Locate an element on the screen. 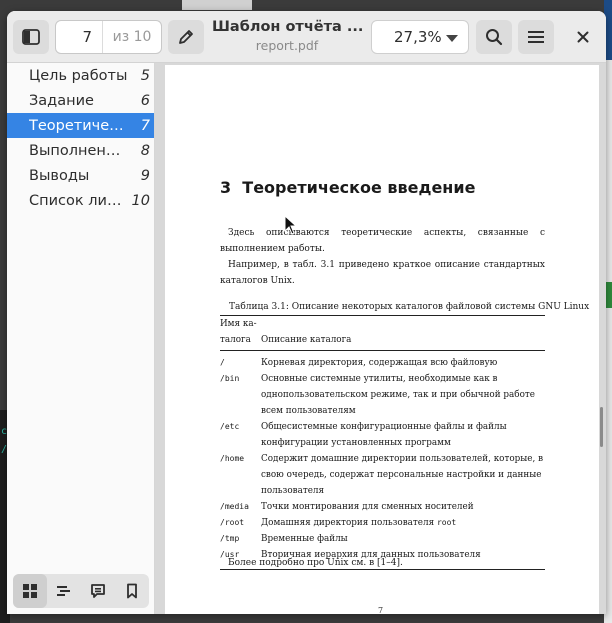 This screenshot has height=623, width=612. annotations-icon is located at coordinates (98, 591).